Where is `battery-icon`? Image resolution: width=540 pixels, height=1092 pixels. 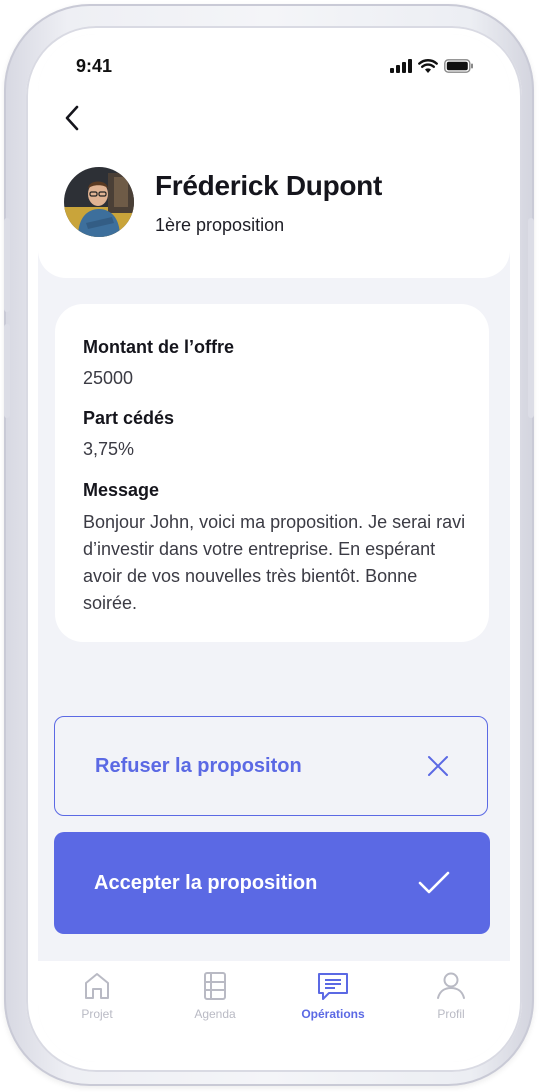 battery-icon is located at coordinates (458, 66).